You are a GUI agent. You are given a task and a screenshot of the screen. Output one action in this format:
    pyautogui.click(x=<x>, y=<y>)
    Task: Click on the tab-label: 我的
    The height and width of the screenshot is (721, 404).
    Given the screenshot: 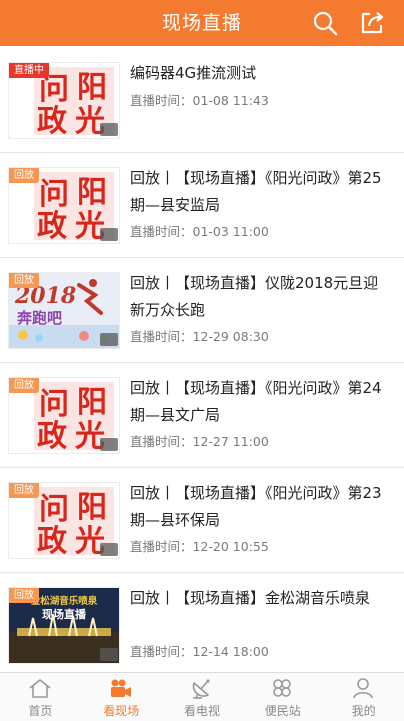 What is the action you would take?
    pyautogui.click(x=363, y=711)
    